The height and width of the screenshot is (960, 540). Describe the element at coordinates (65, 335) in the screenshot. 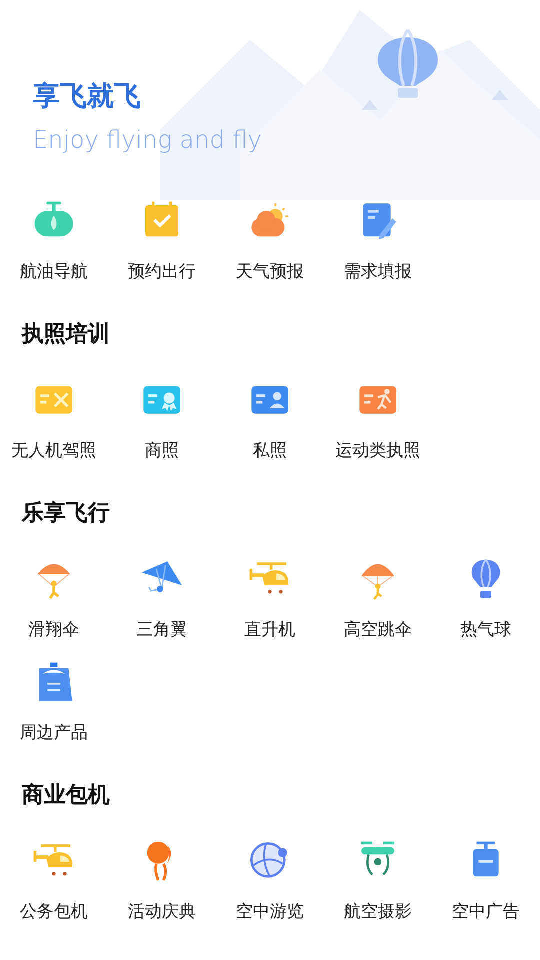

I see `section-title: 执照培训` at that location.